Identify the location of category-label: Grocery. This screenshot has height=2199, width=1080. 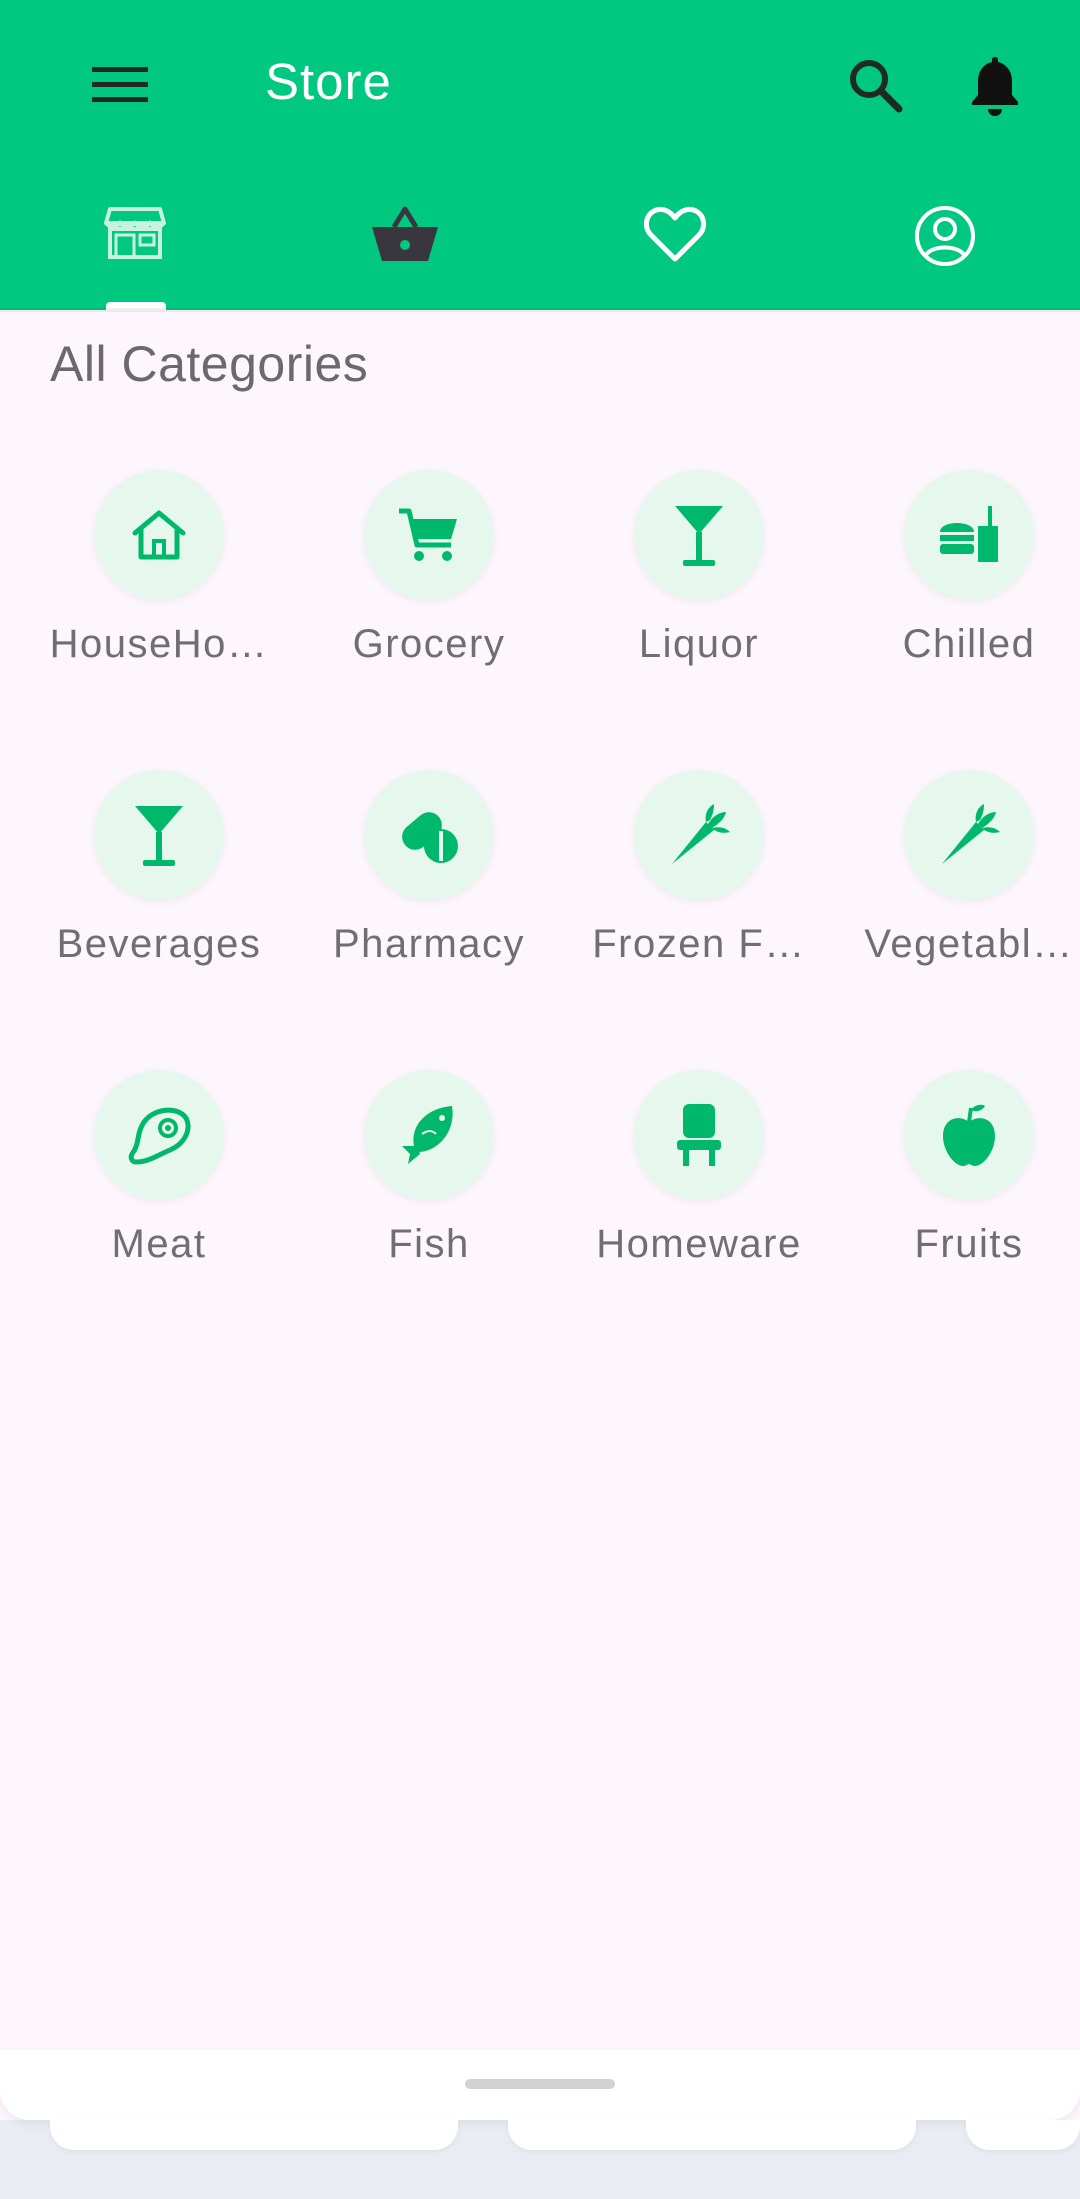
(429, 644).